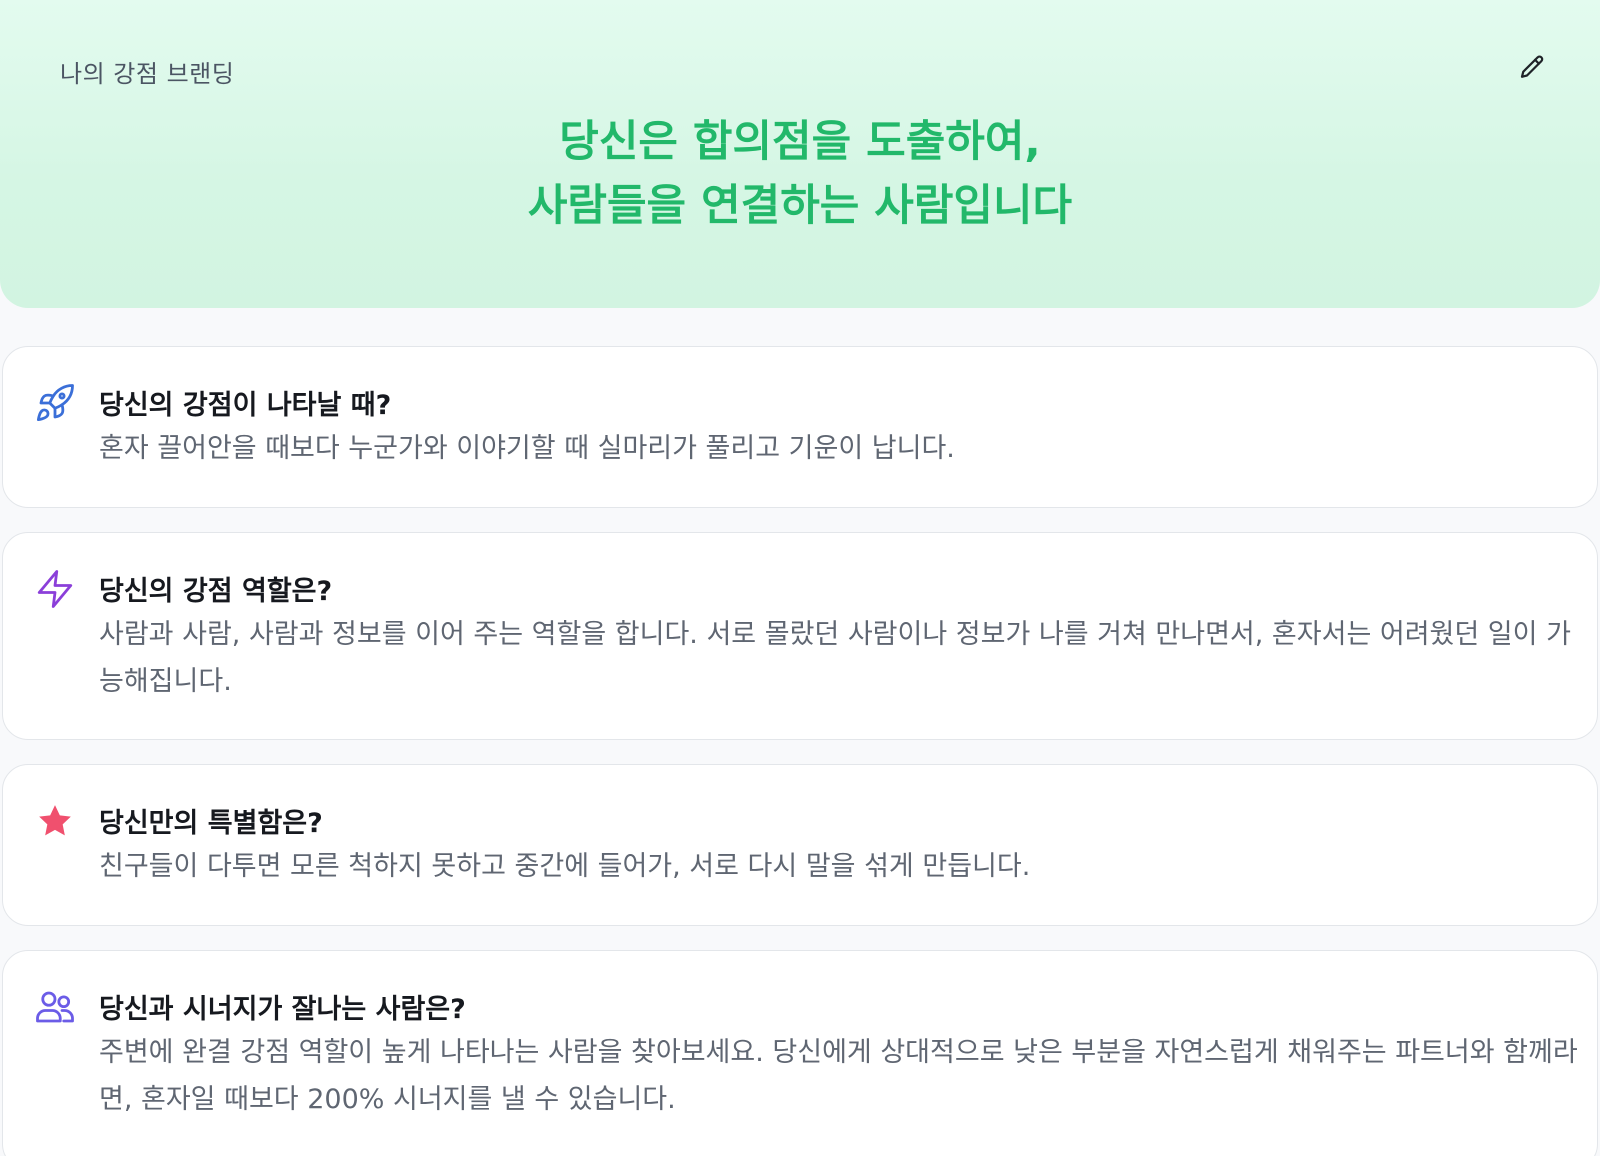 This screenshot has width=1600, height=1156. I want to click on card-title: 당신의 강점이 나타날 때?, so click(245, 405).